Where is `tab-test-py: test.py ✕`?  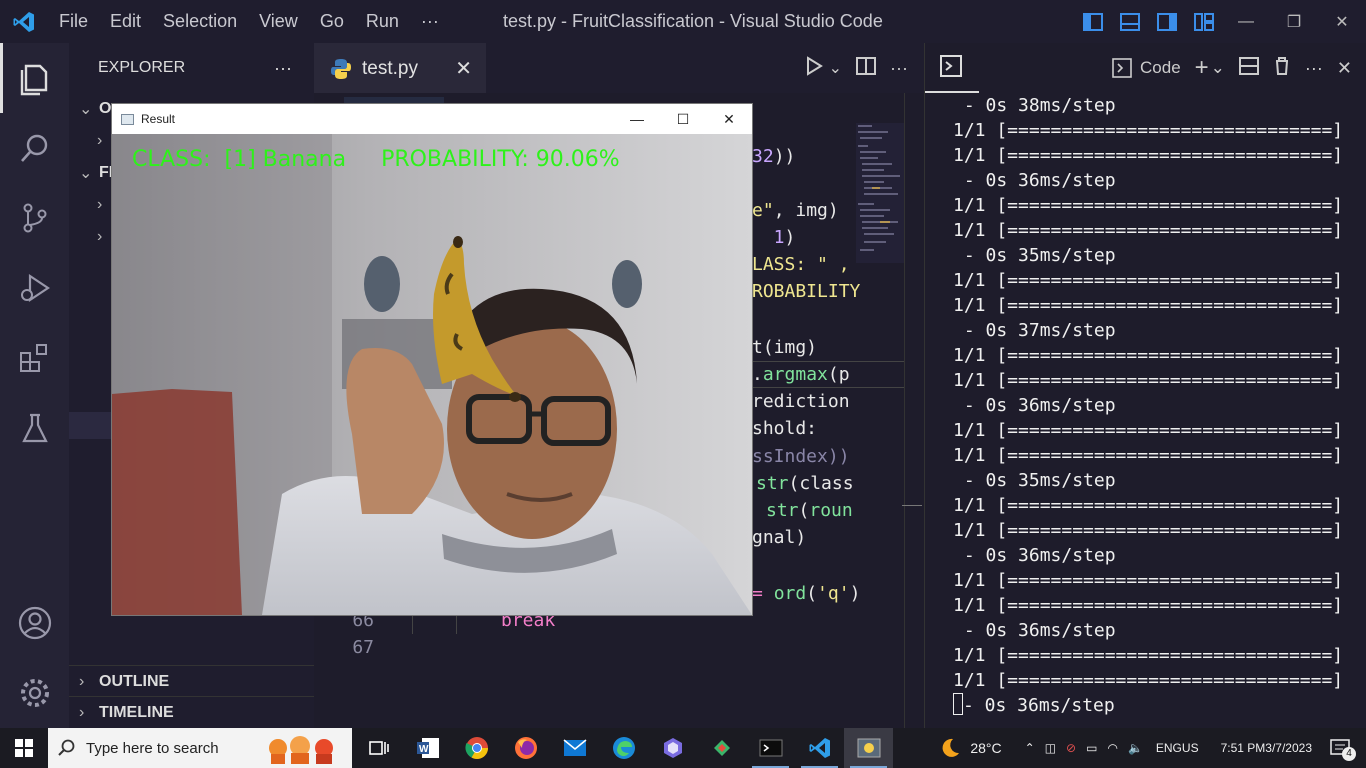
tab-test-py: test.py ✕ is located at coordinates (400, 68).